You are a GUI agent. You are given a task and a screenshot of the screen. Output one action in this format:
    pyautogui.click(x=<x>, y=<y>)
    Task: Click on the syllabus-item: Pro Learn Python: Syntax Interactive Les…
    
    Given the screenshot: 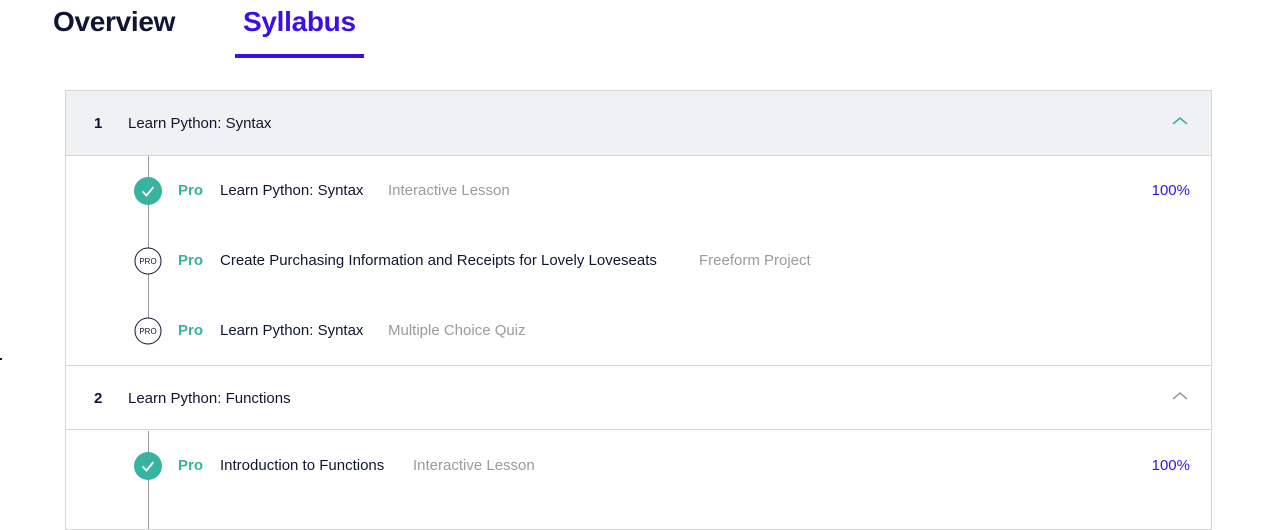 What is the action you would take?
    pyautogui.click(x=638, y=191)
    